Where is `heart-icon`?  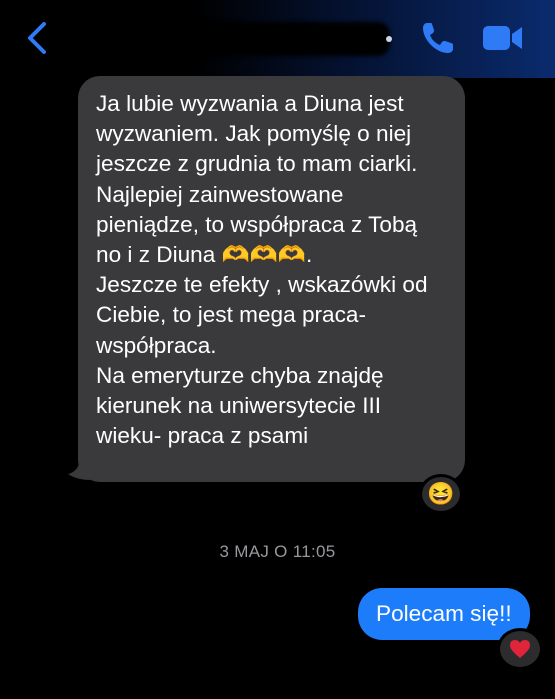
heart-icon is located at coordinates (520, 649).